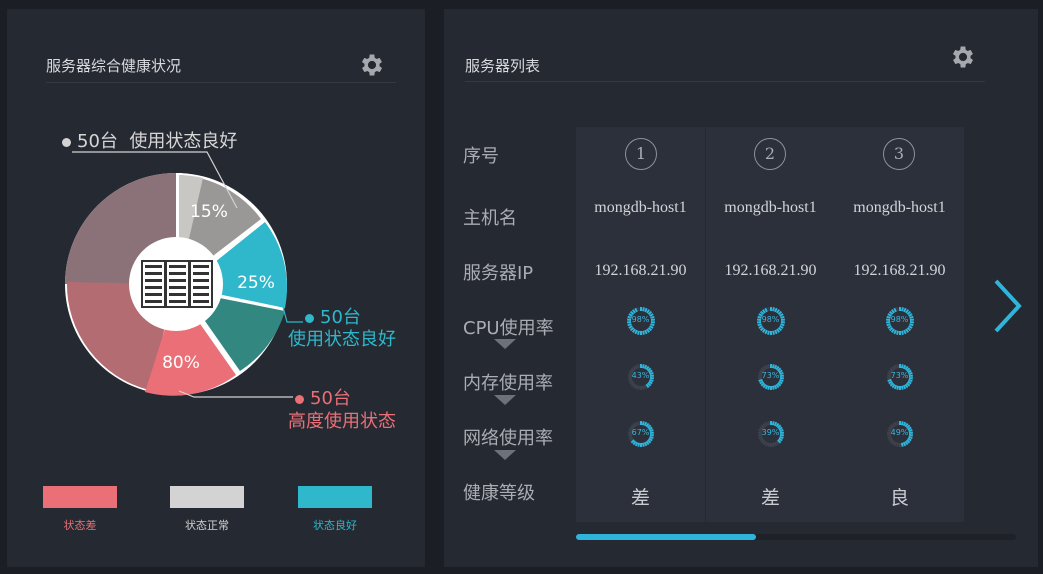 The width and height of the screenshot is (1043, 574). What do you see at coordinates (499, 493) in the screenshot?
I see `row-label-health: 健康等级` at bounding box center [499, 493].